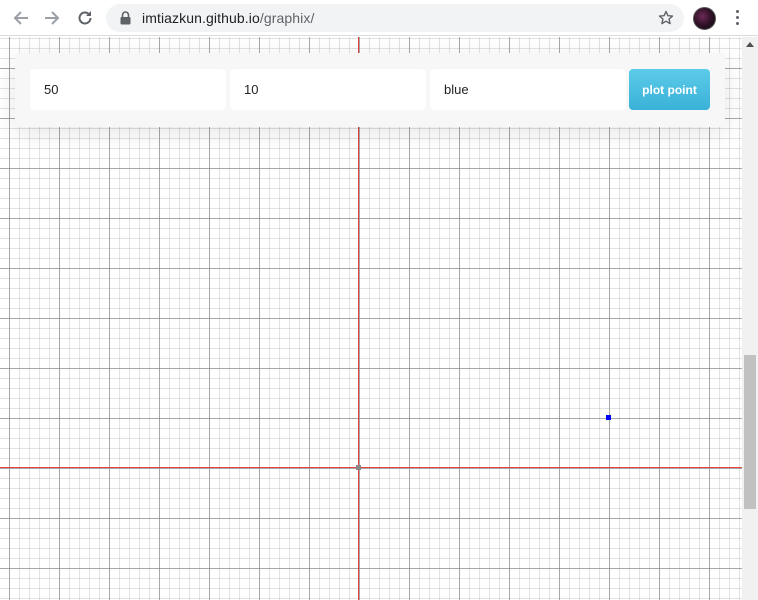 This screenshot has width=758, height=600. Describe the element at coordinates (750, 44) in the screenshot. I see `scroll-up-arrow-icon` at that location.